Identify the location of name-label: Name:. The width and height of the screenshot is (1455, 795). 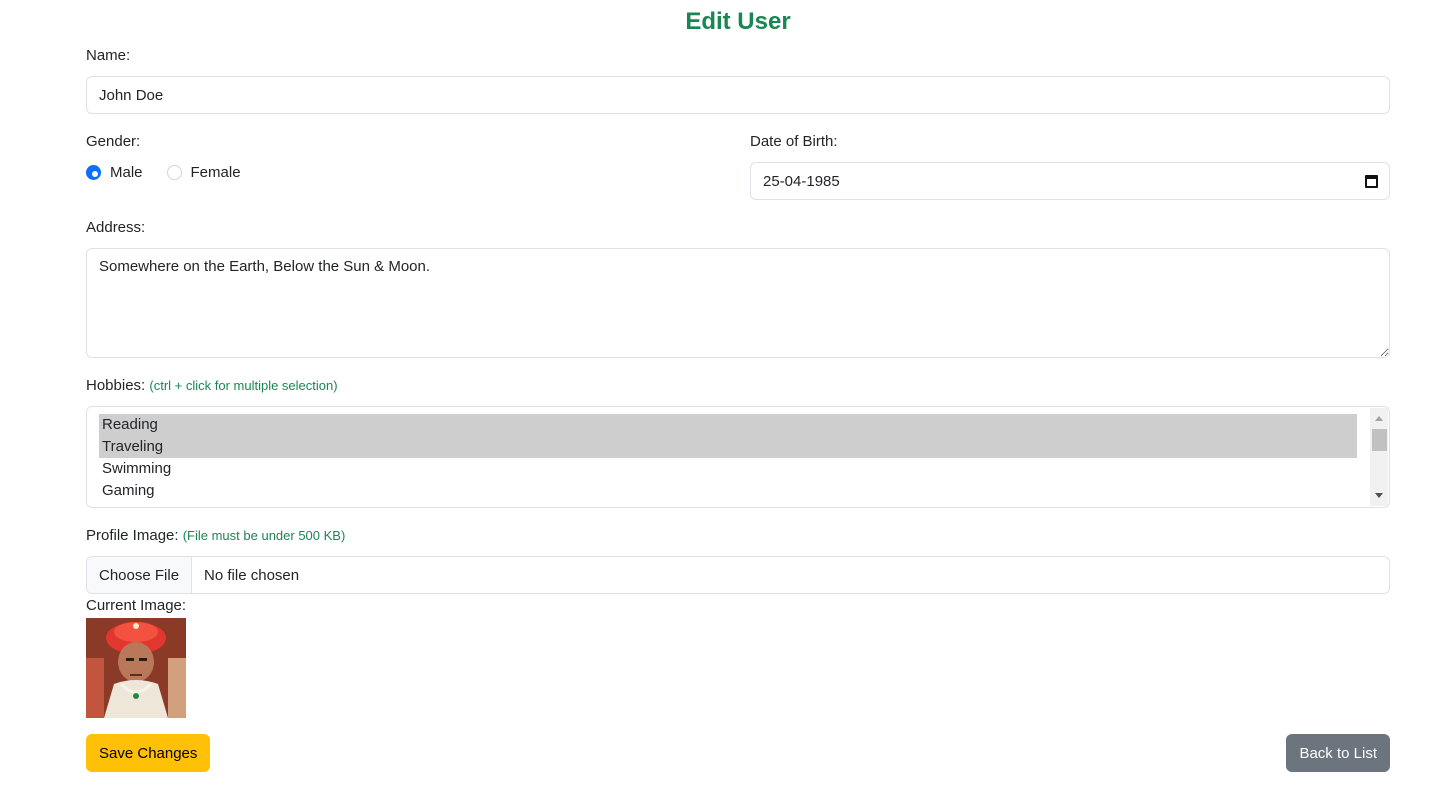
(108, 55).